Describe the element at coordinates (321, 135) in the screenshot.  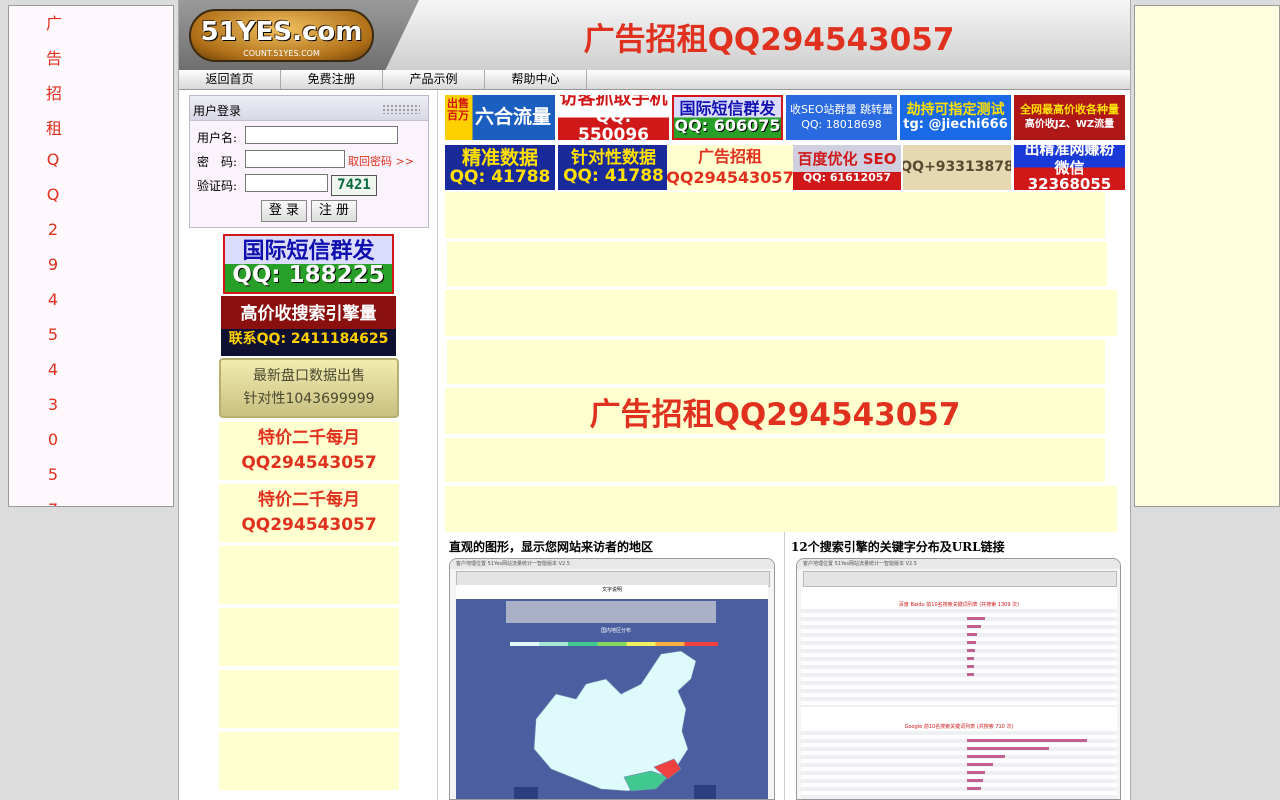
I see `username-input` at that location.